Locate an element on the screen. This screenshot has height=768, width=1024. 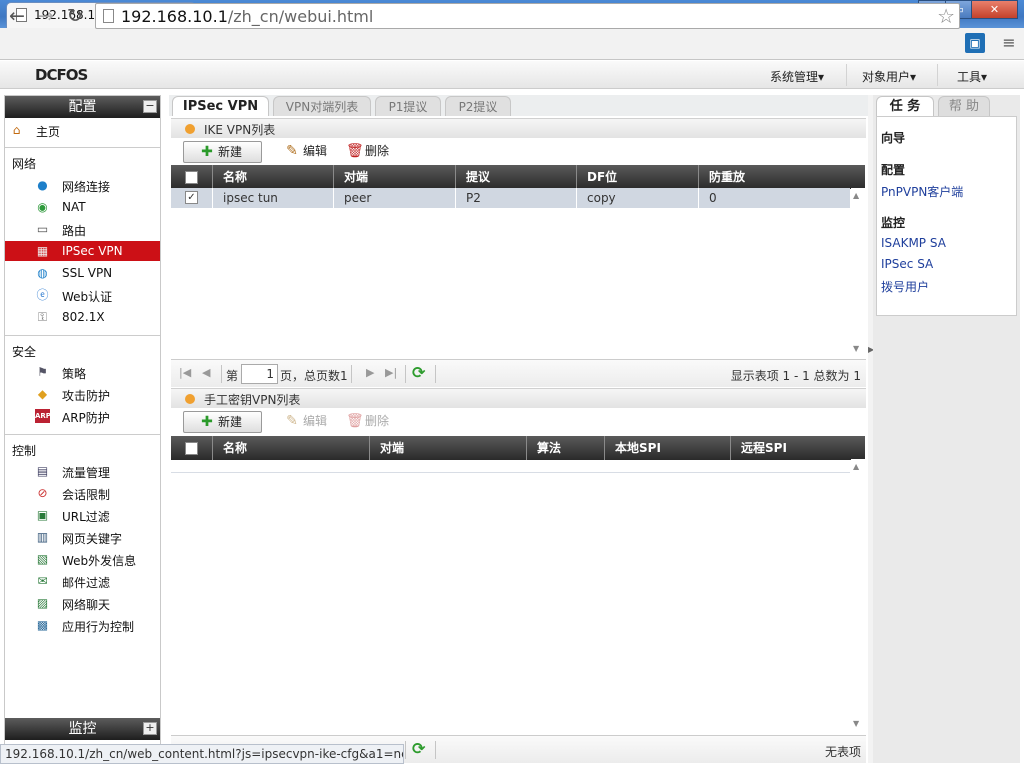
sidebar-item-label: 应用行为控制 is located at coordinates (98, 627).